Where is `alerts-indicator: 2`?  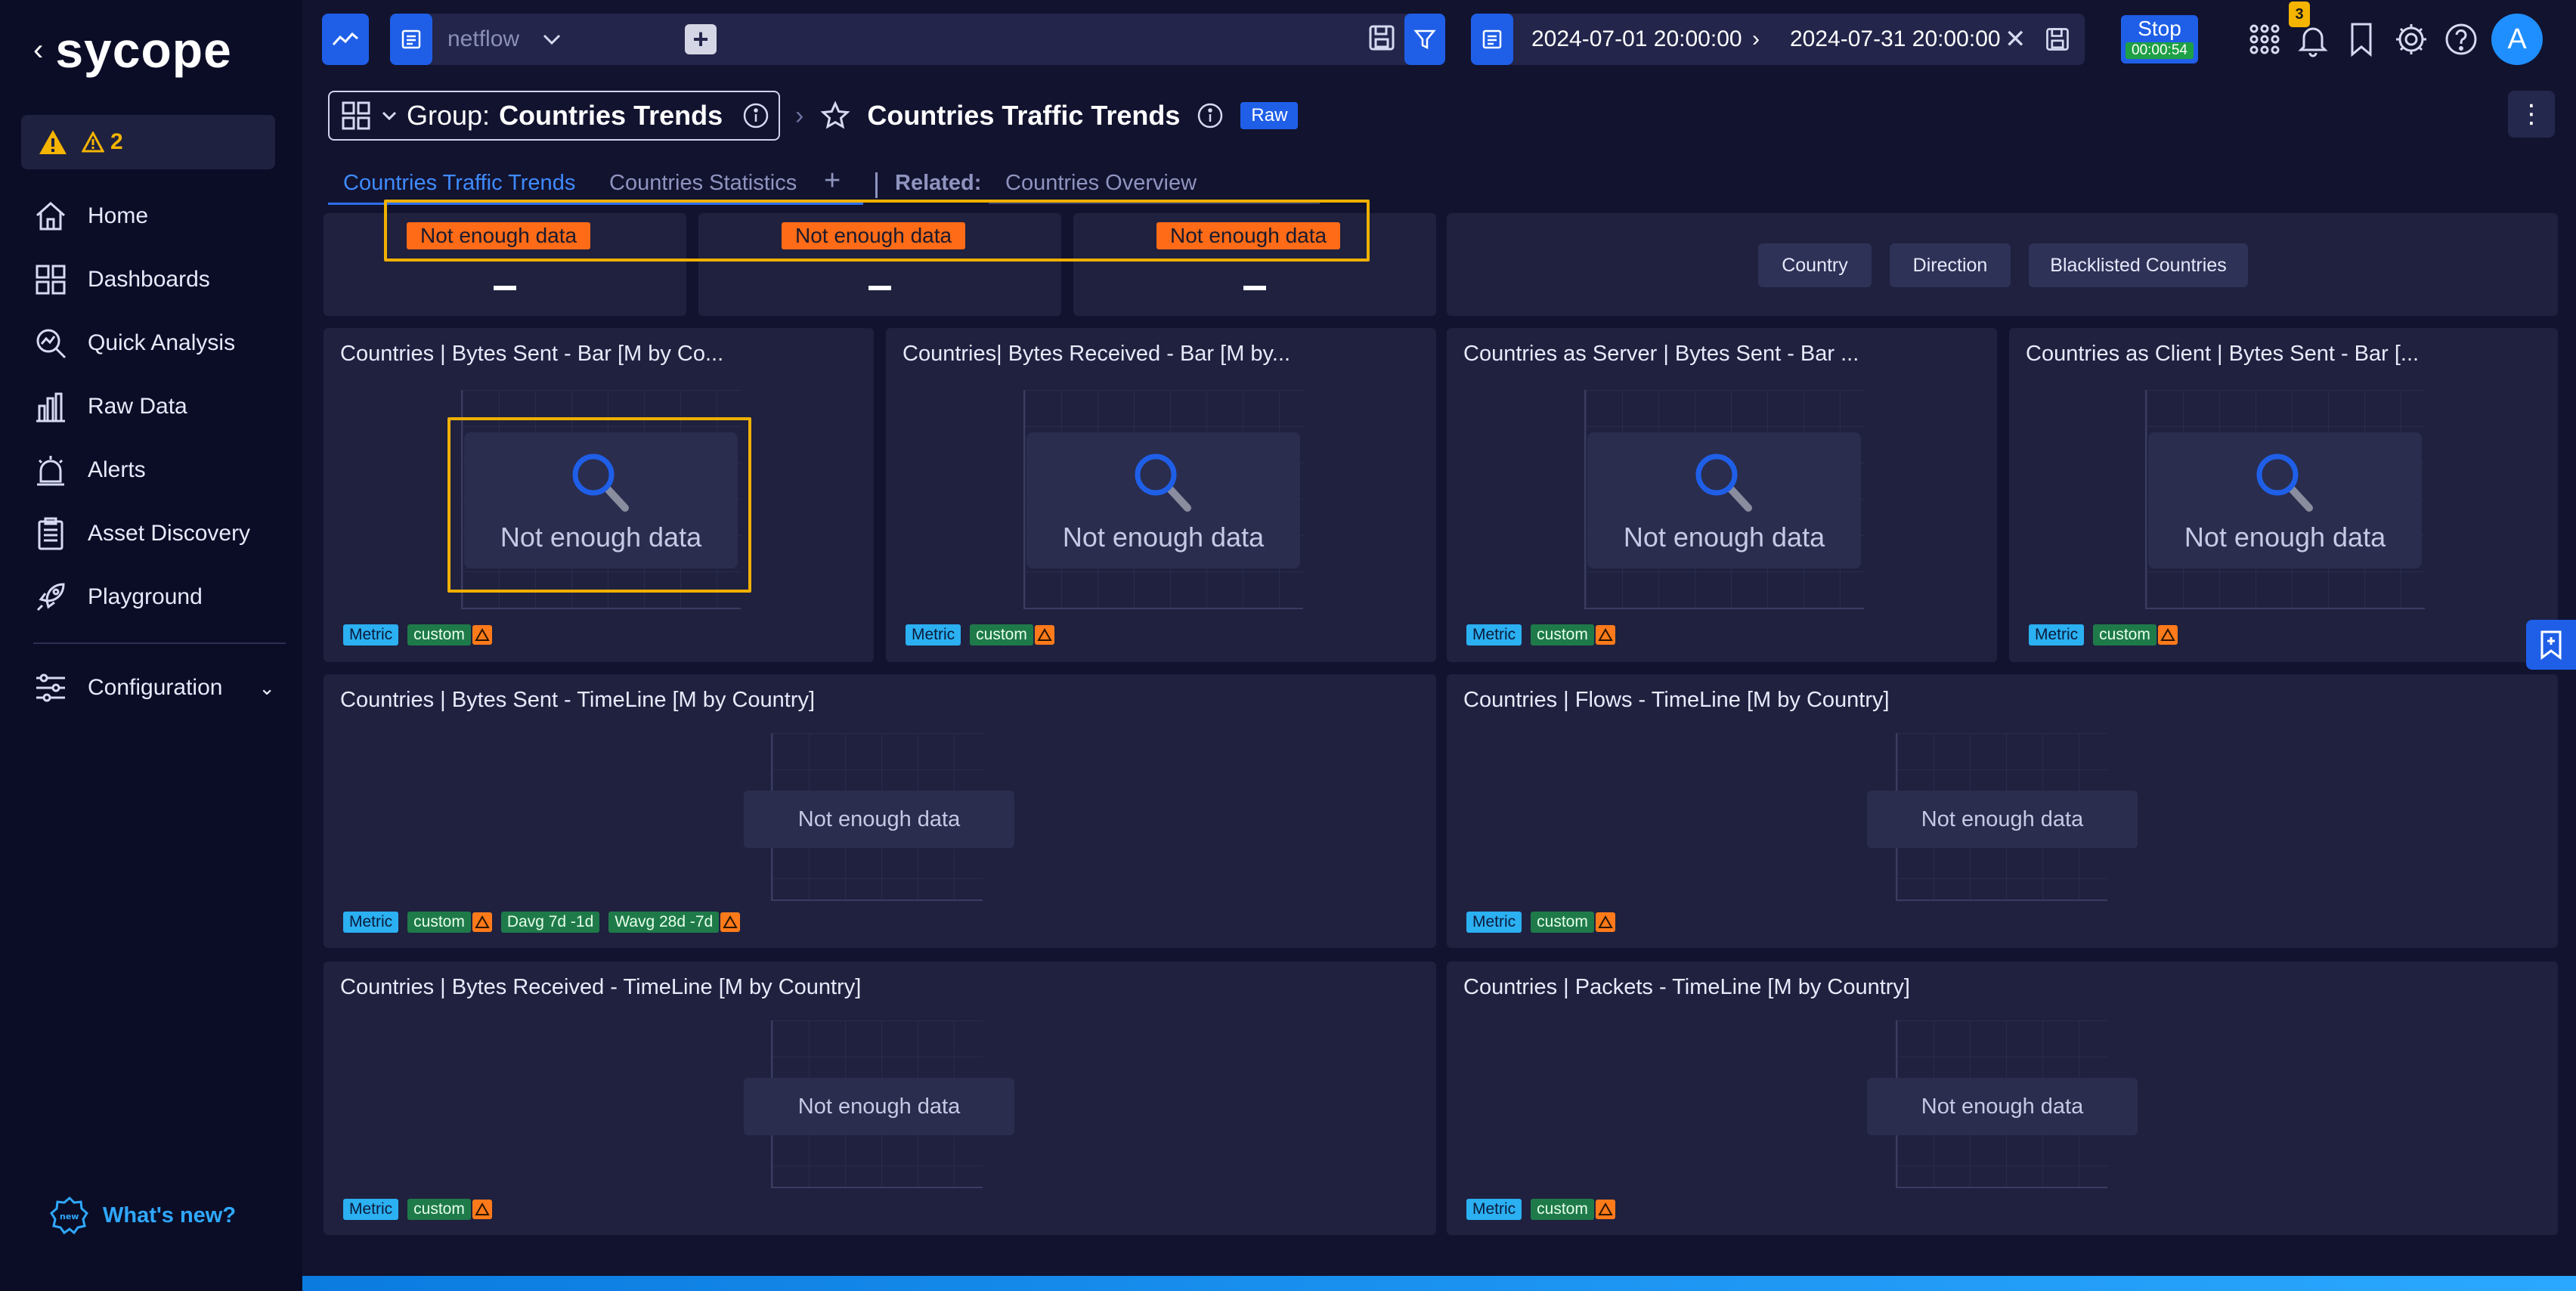
alerts-indicator: 2 is located at coordinates (148, 142).